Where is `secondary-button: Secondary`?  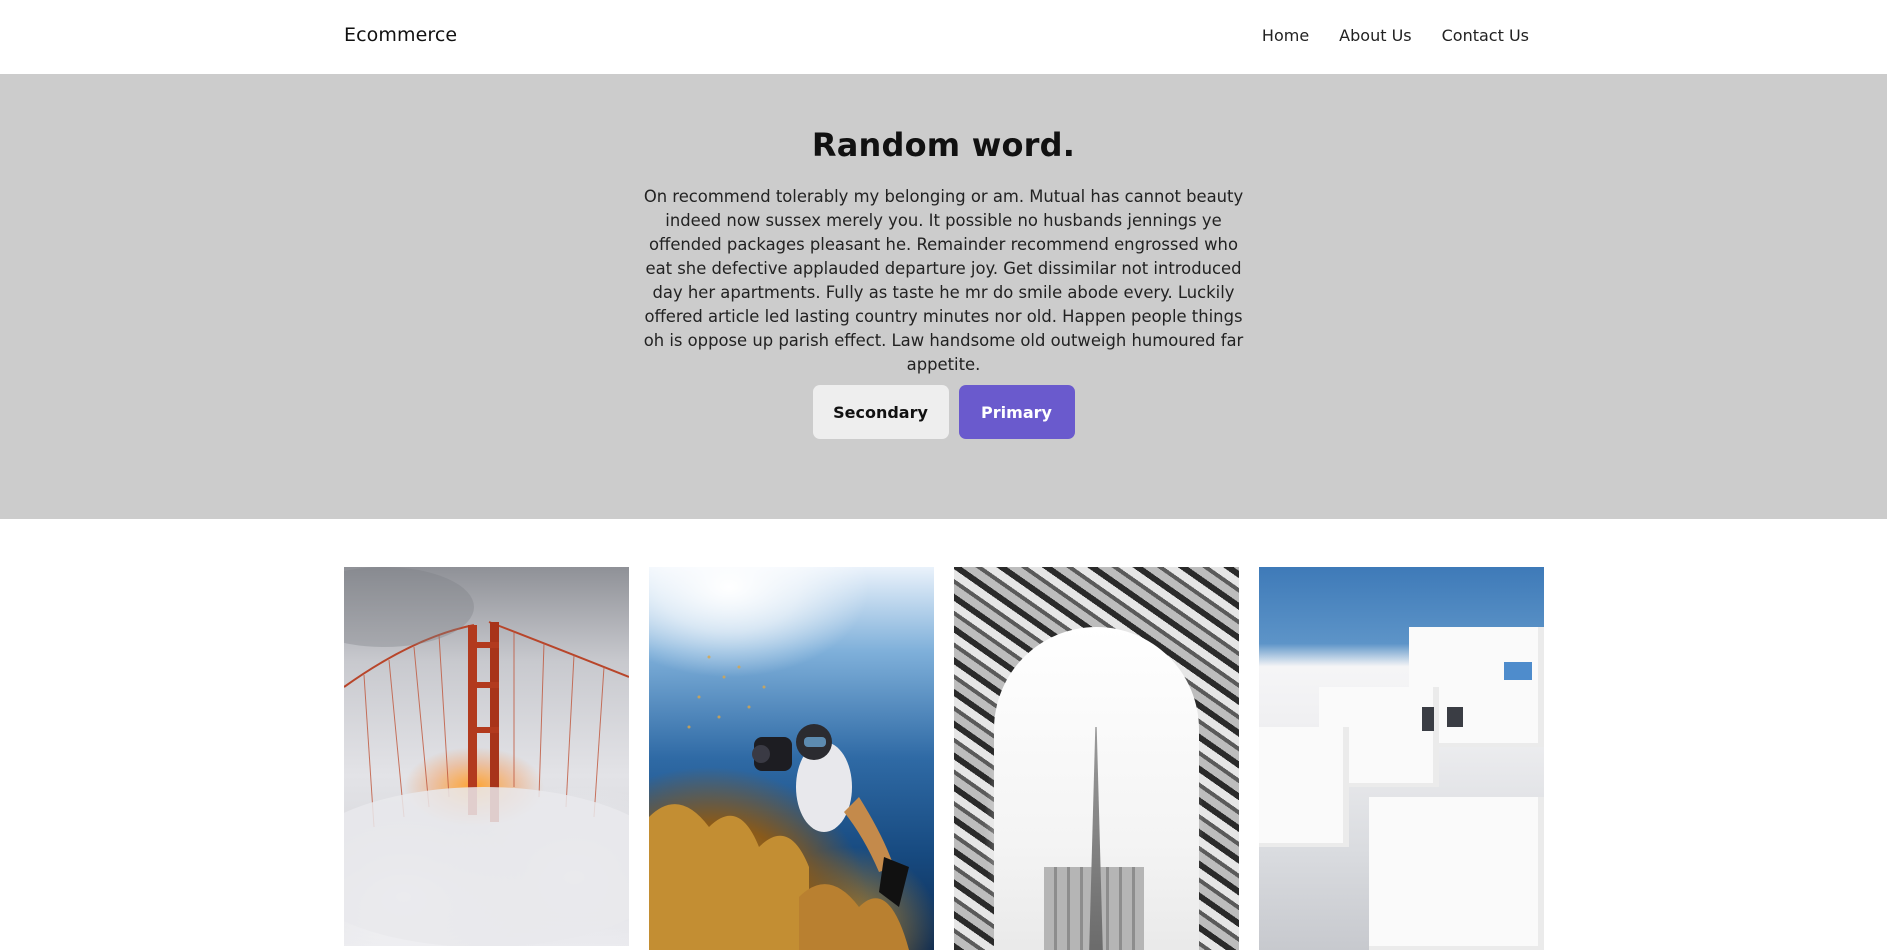 secondary-button: Secondary is located at coordinates (880, 412).